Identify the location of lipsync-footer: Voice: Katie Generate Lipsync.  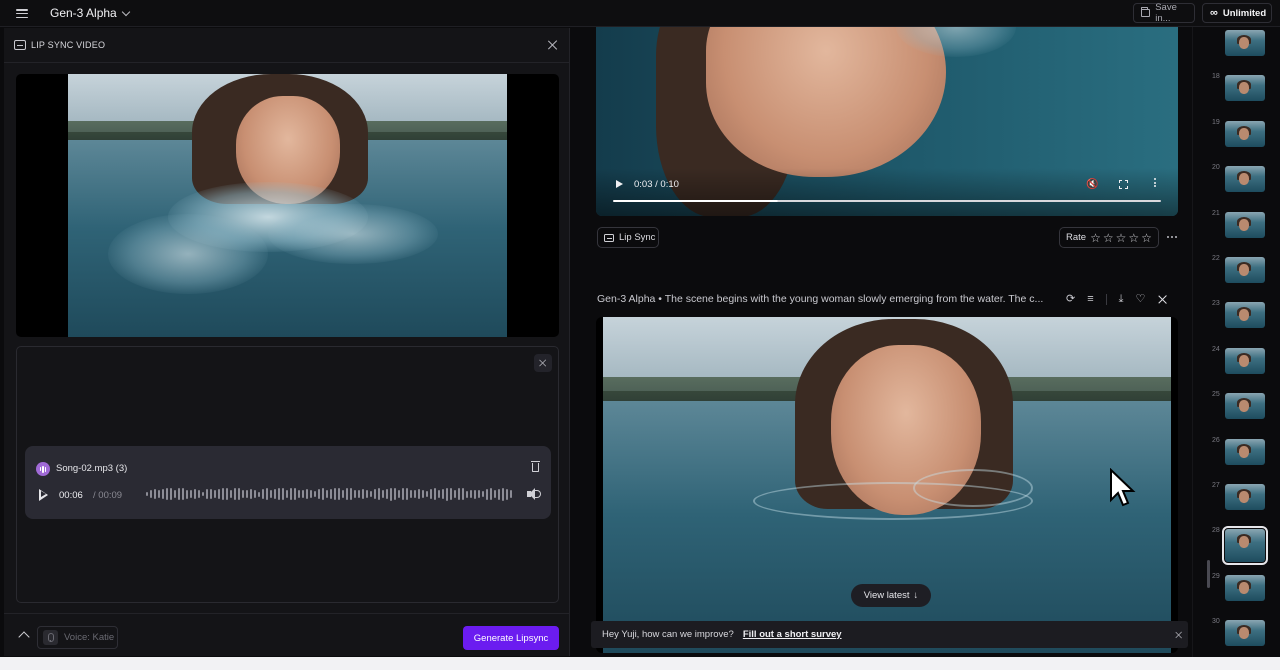
(287, 634).